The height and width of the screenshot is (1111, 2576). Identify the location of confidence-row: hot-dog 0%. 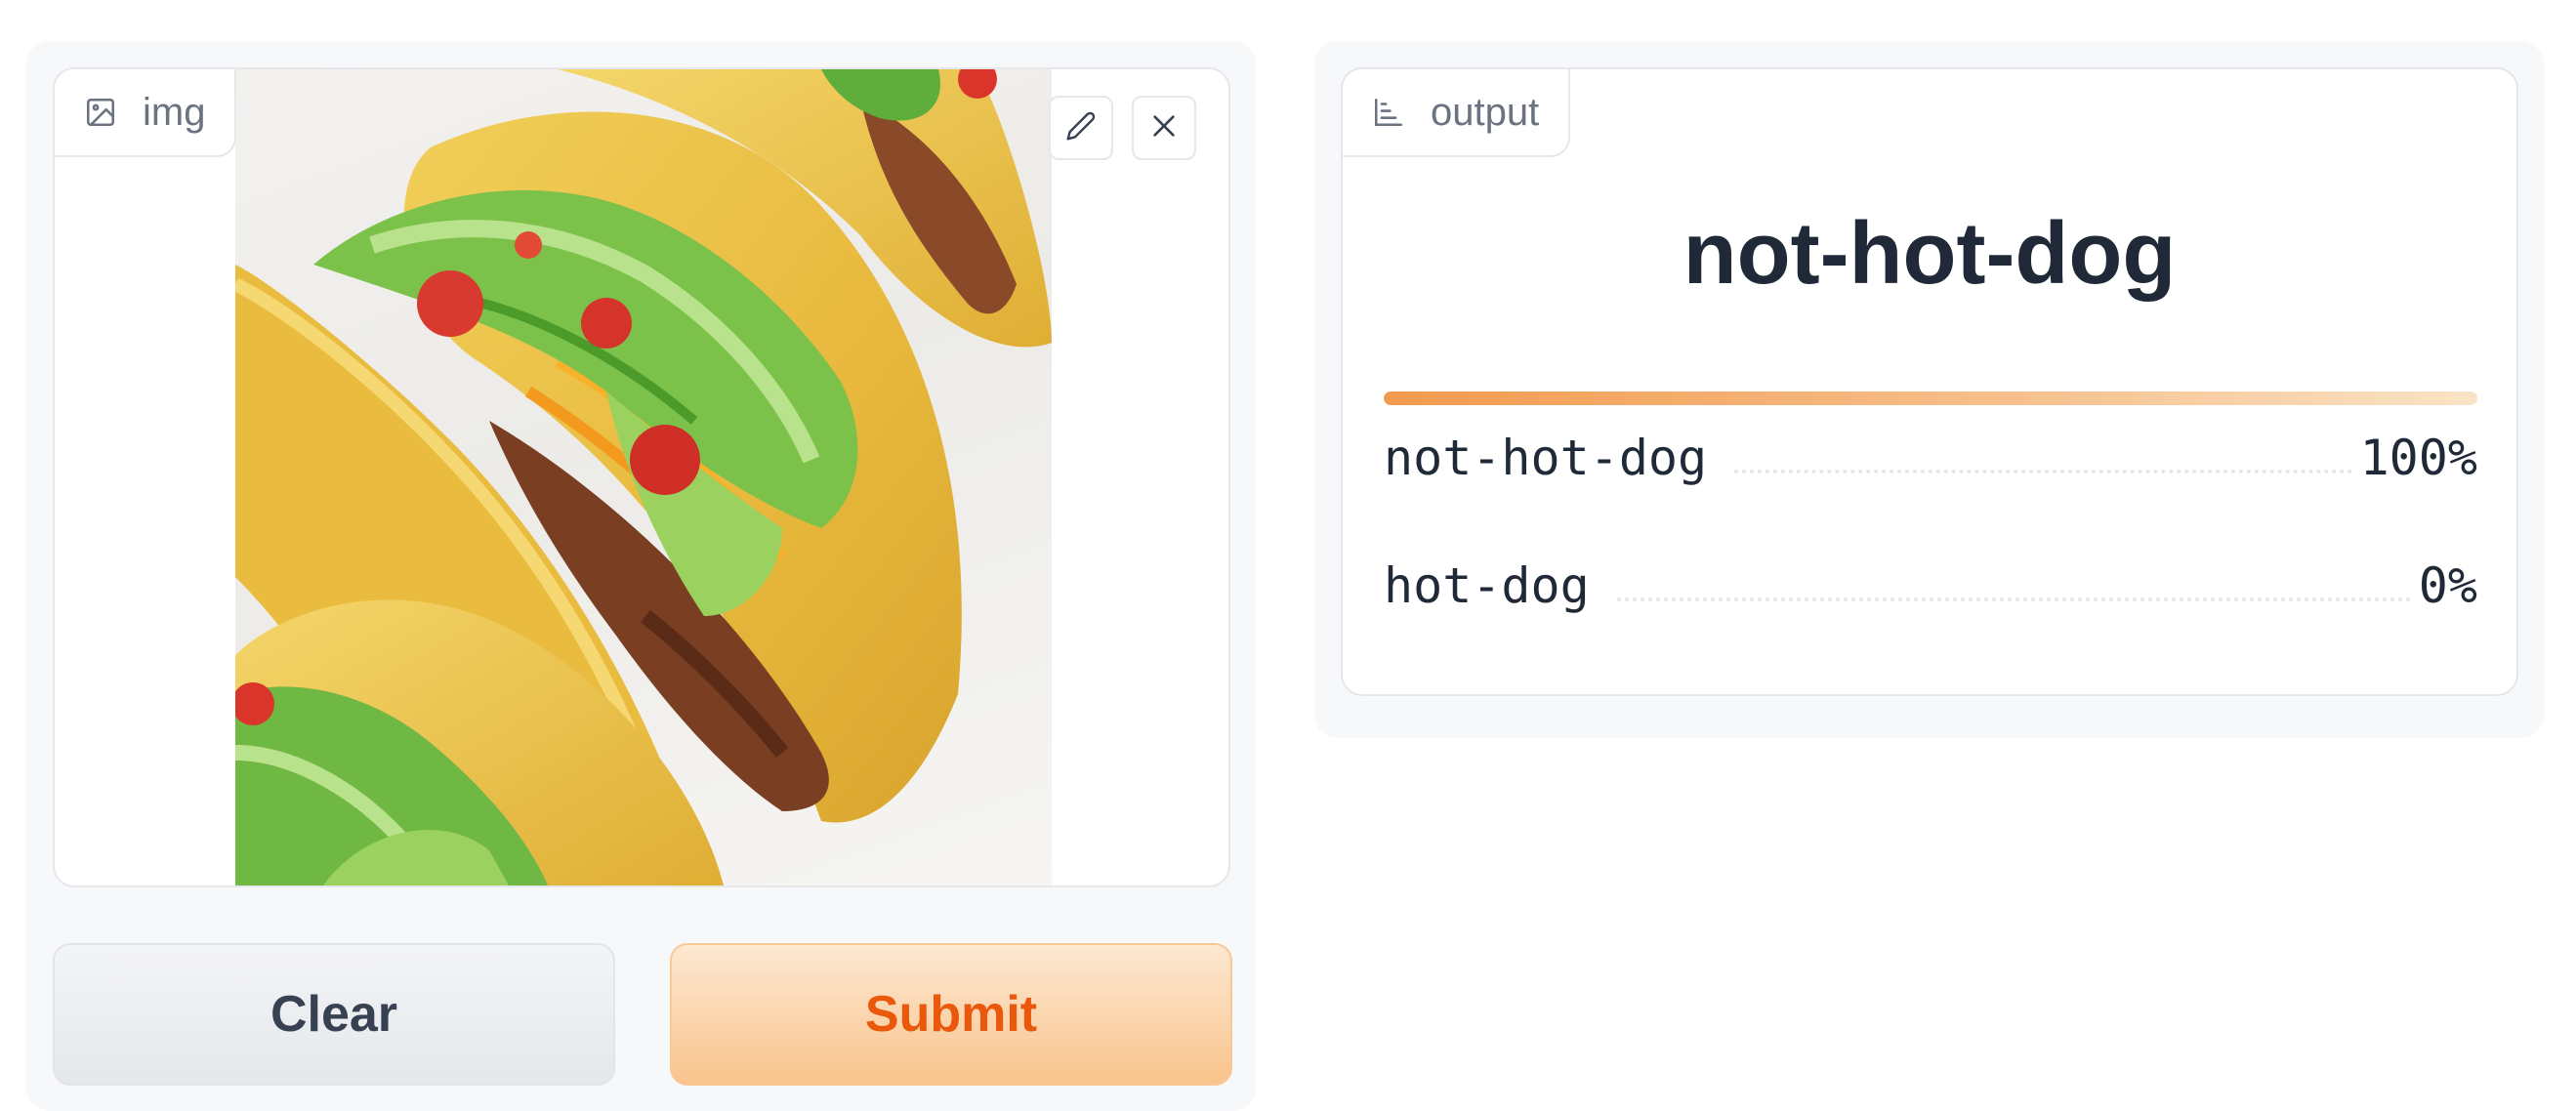
(1930, 586).